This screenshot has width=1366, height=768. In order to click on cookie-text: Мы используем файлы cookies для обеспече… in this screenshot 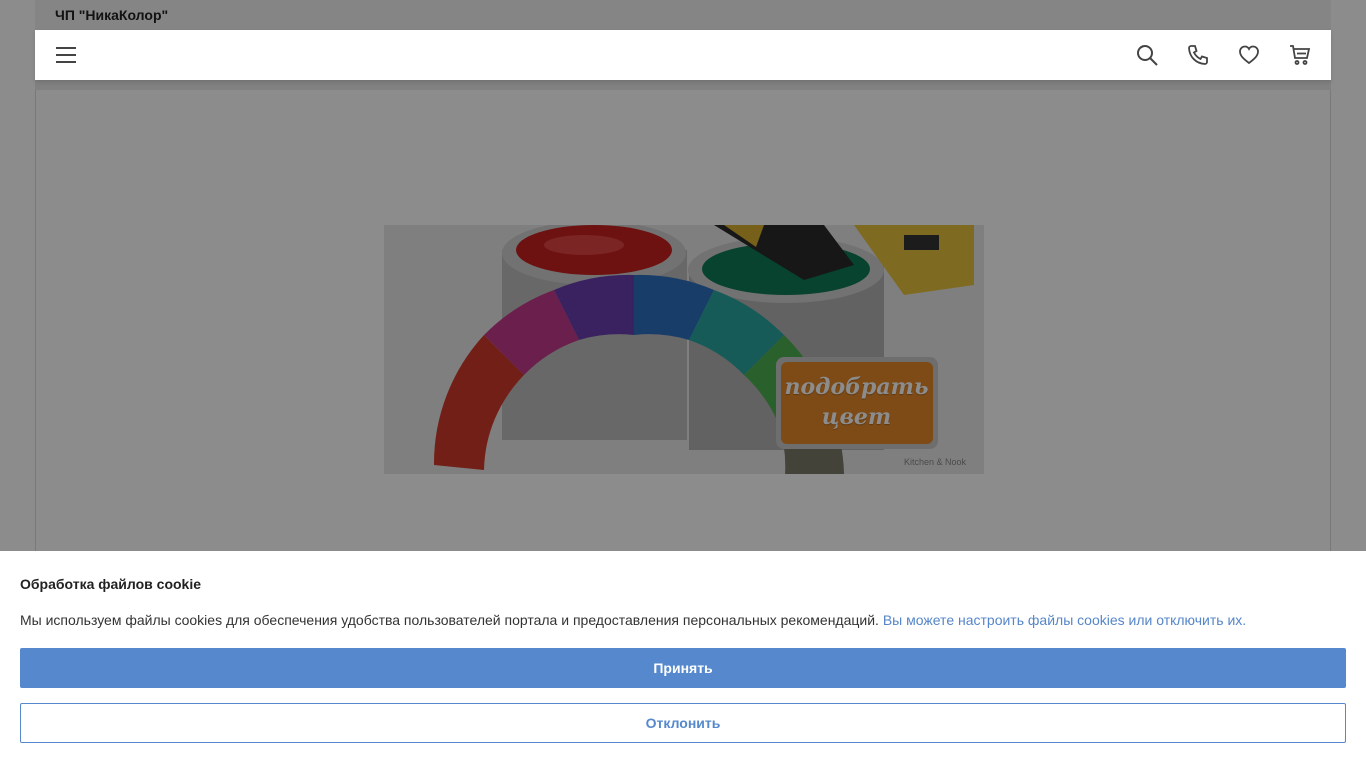, I will do `click(449, 620)`.